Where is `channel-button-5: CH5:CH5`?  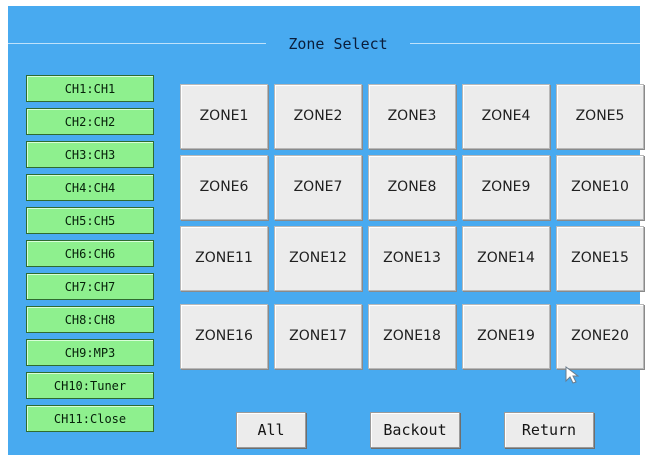
channel-button-5: CH5:CH5 is located at coordinates (90, 220).